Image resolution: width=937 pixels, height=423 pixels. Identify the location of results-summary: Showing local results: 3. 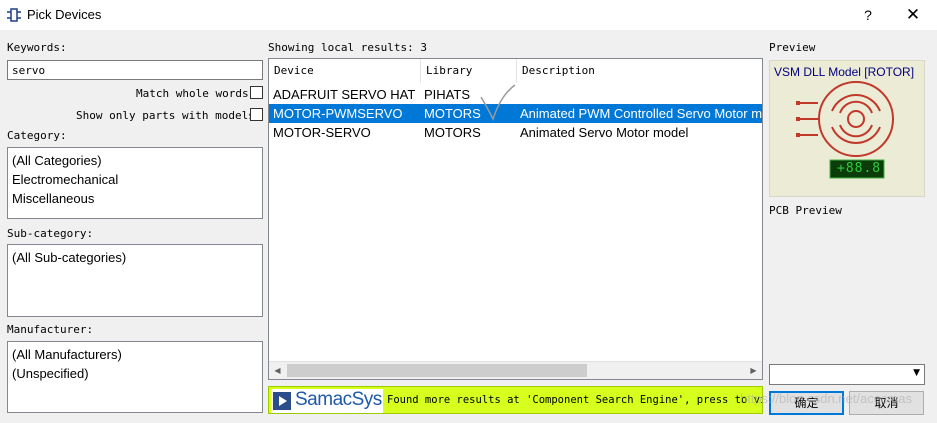
(347, 47).